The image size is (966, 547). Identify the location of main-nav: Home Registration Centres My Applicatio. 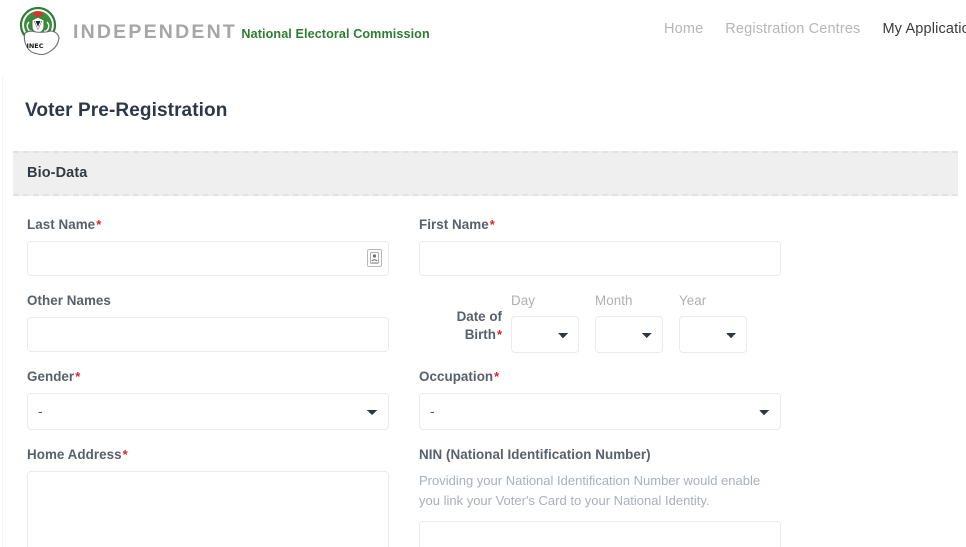
(815, 29).